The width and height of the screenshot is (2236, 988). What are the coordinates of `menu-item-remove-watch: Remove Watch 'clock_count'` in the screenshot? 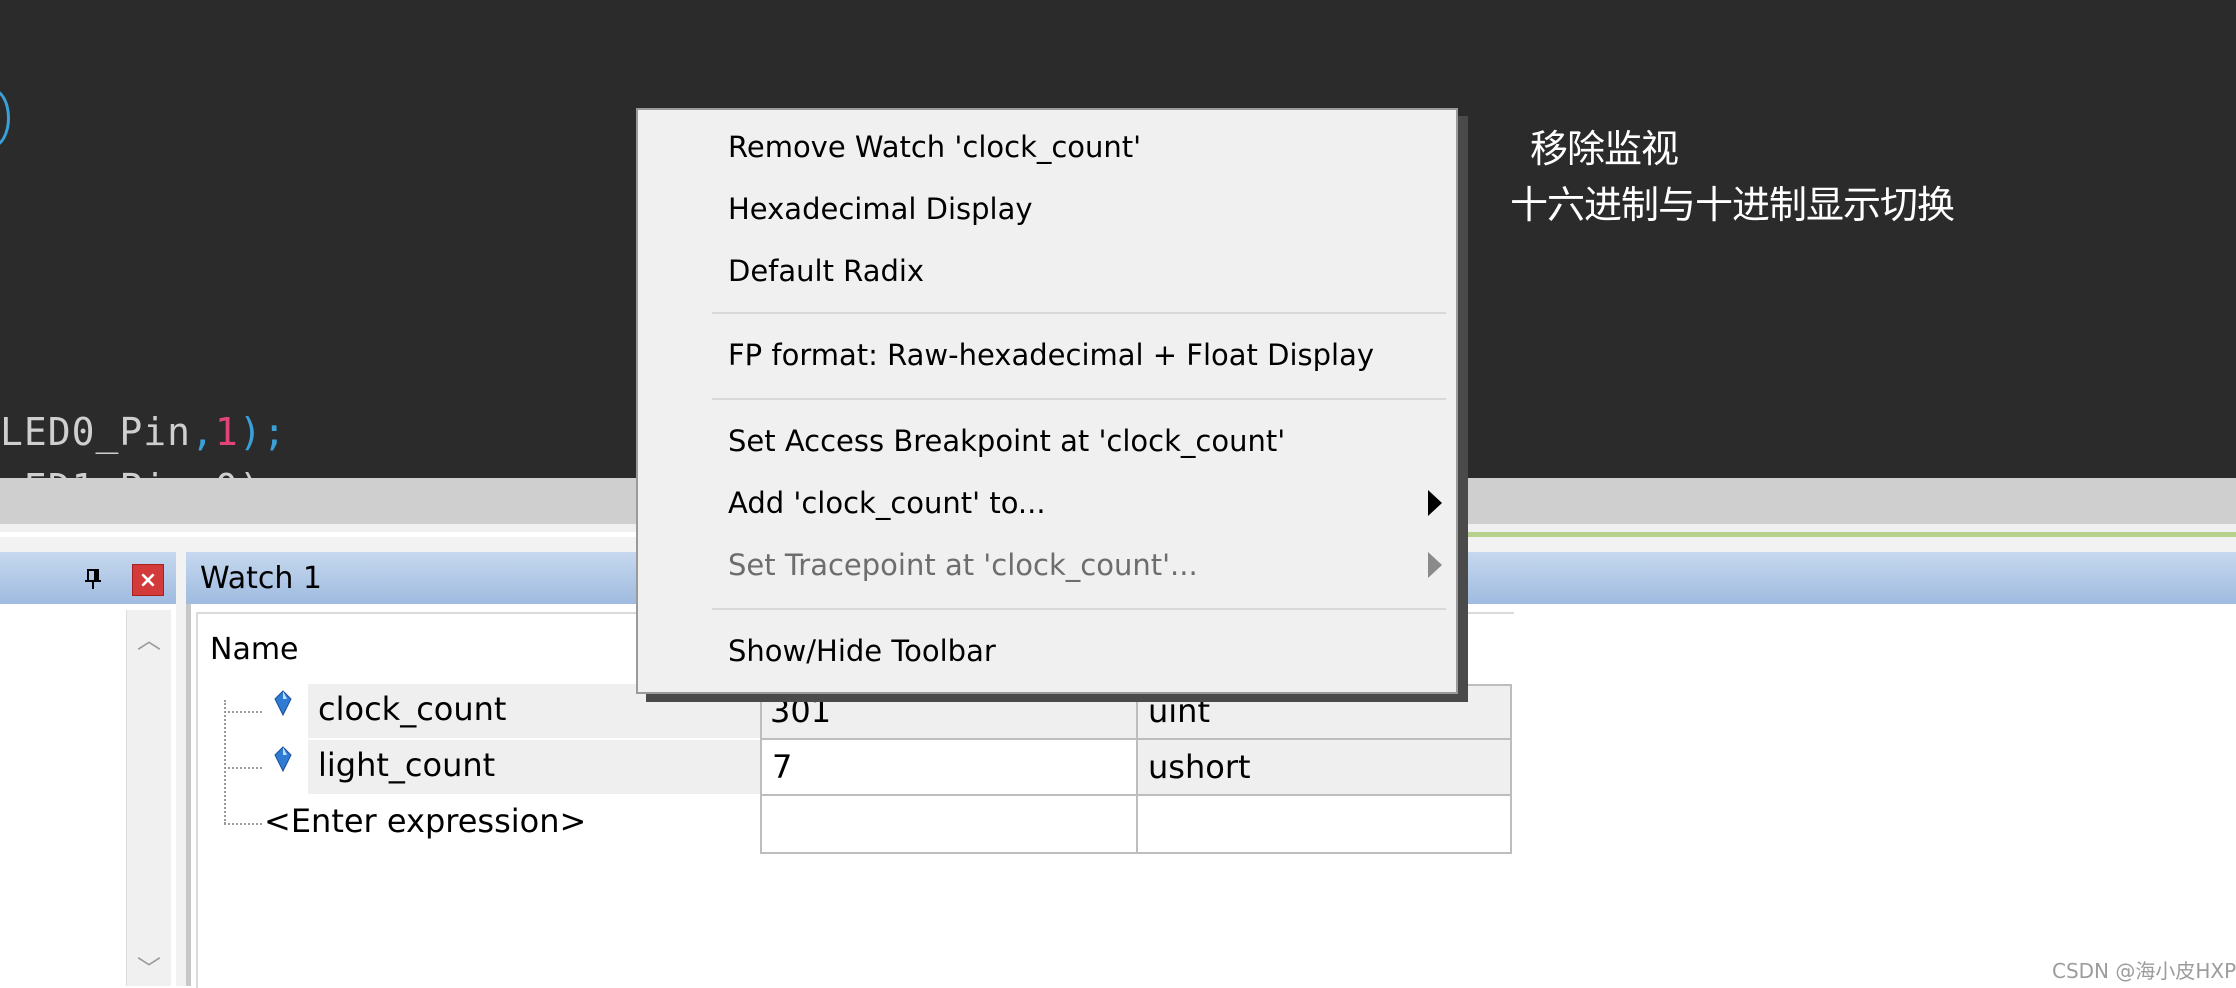 It's located at (934, 147).